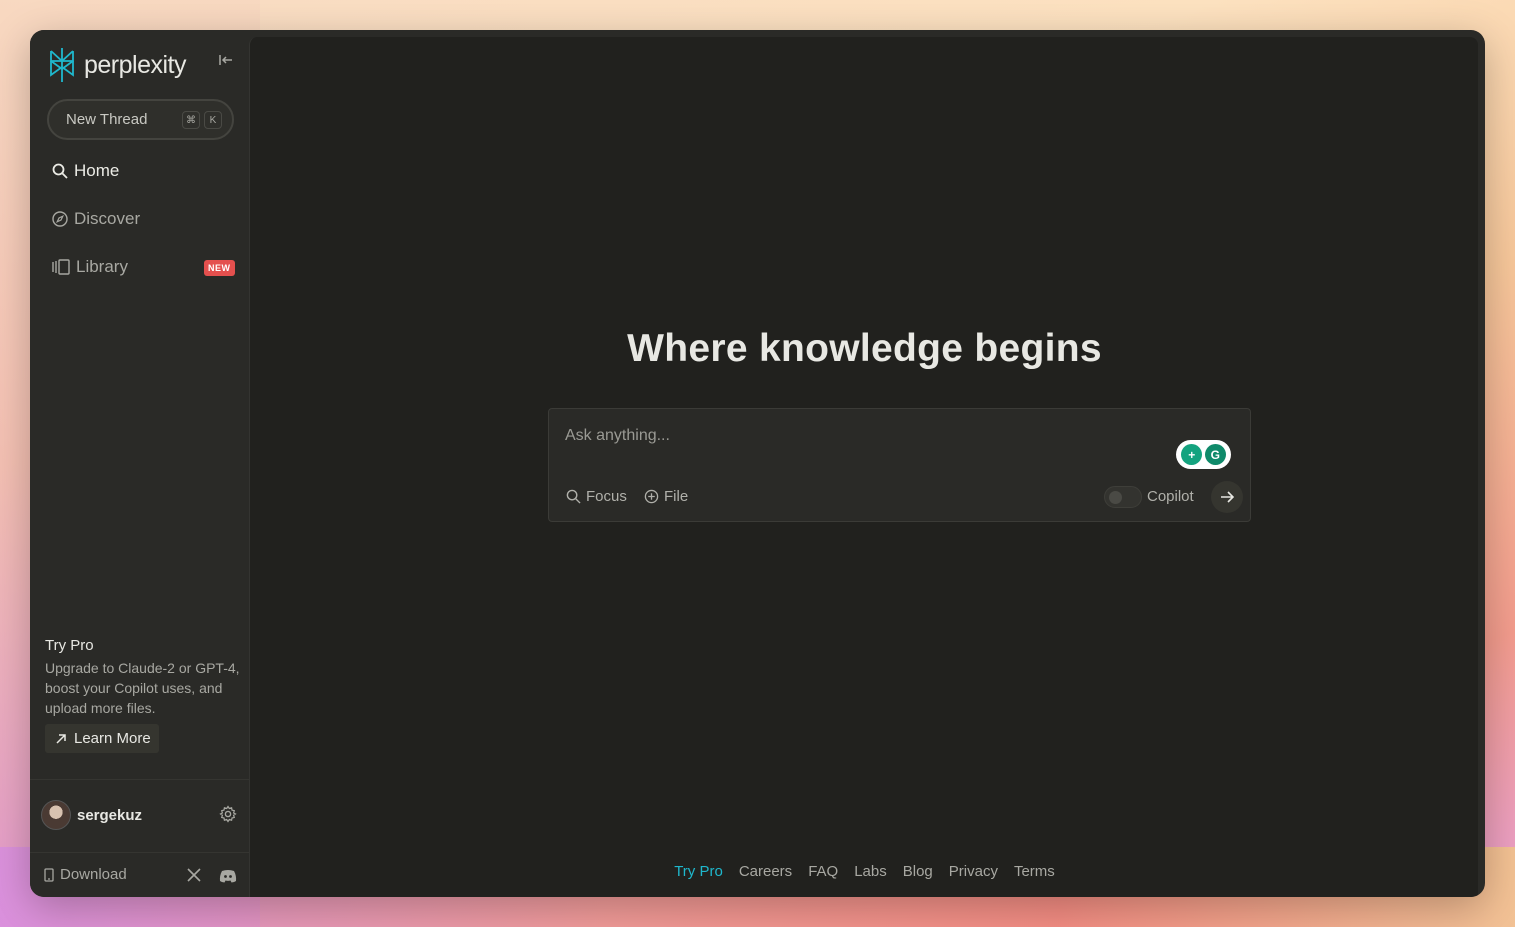 Image resolution: width=1515 pixels, height=927 pixels. Describe the element at coordinates (899, 465) in the screenshot. I see `search-box: Ask anything... + G Focus File Copilot` at that location.